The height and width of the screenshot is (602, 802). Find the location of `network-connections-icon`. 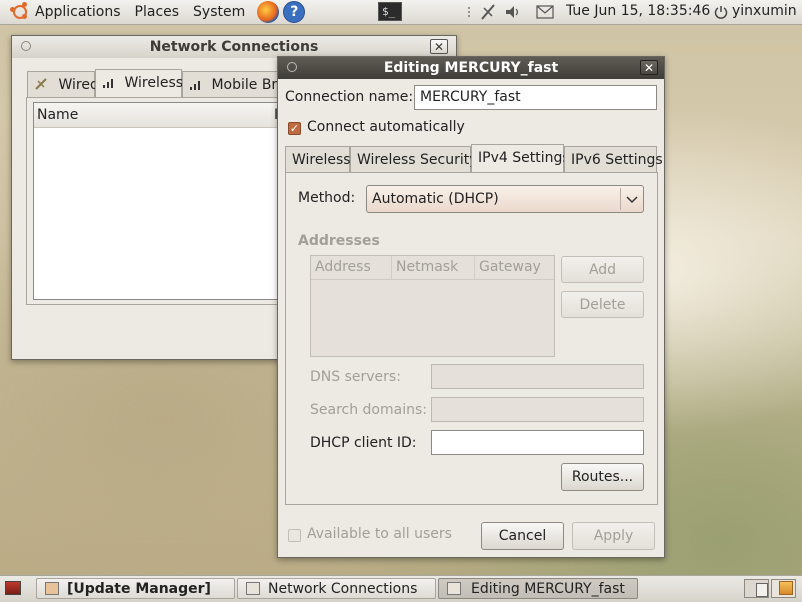

network-connections-icon is located at coordinates (253, 588).